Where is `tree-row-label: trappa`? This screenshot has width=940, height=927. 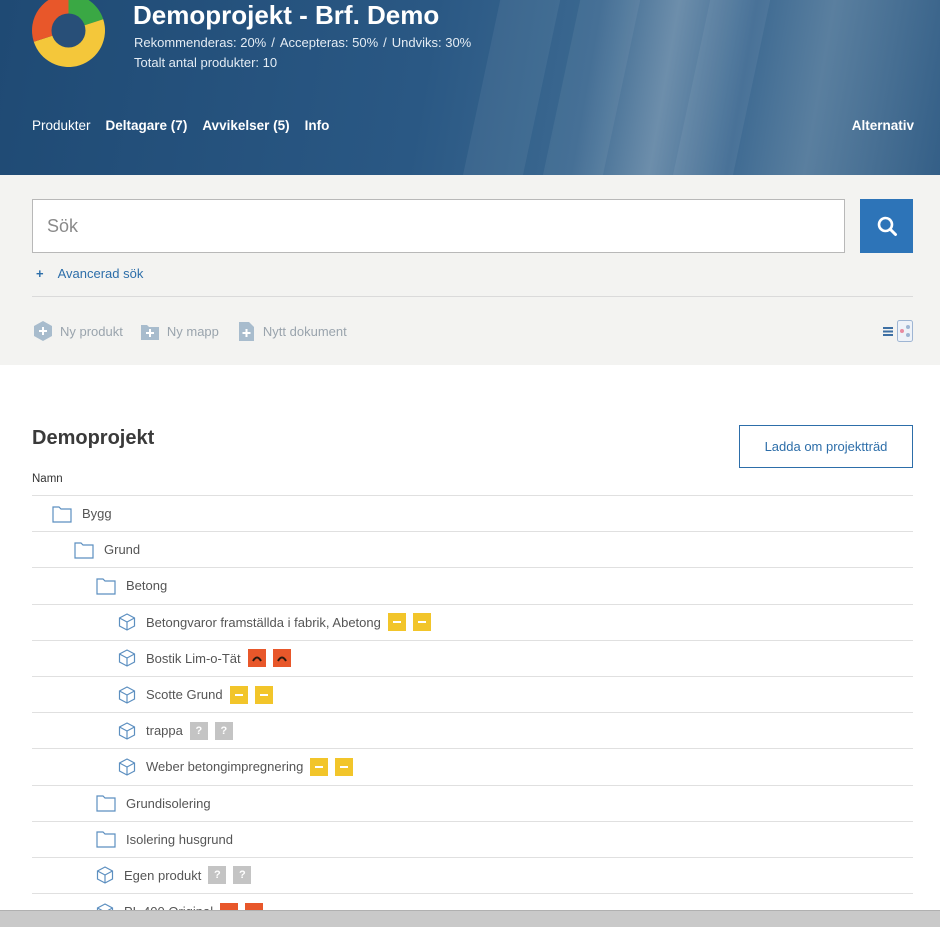
tree-row-label: trappa is located at coordinates (164, 730).